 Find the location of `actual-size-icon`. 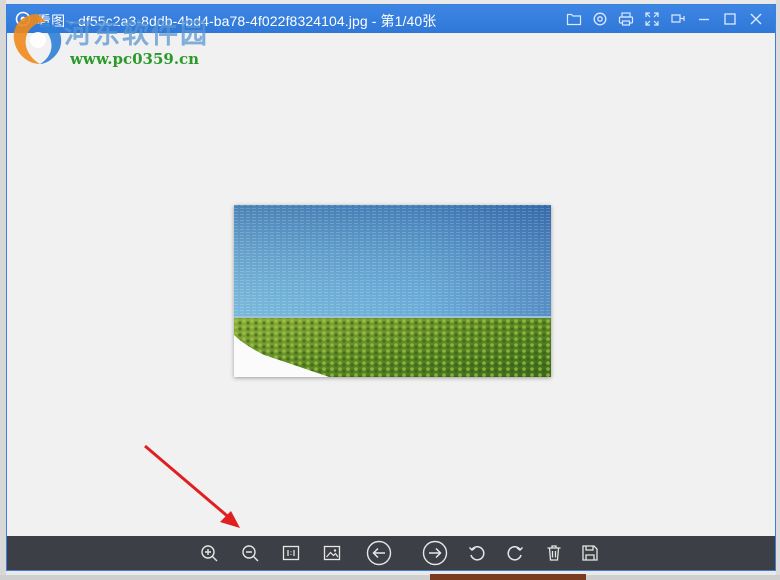

actual-size-icon is located at coordinates (291, 553).